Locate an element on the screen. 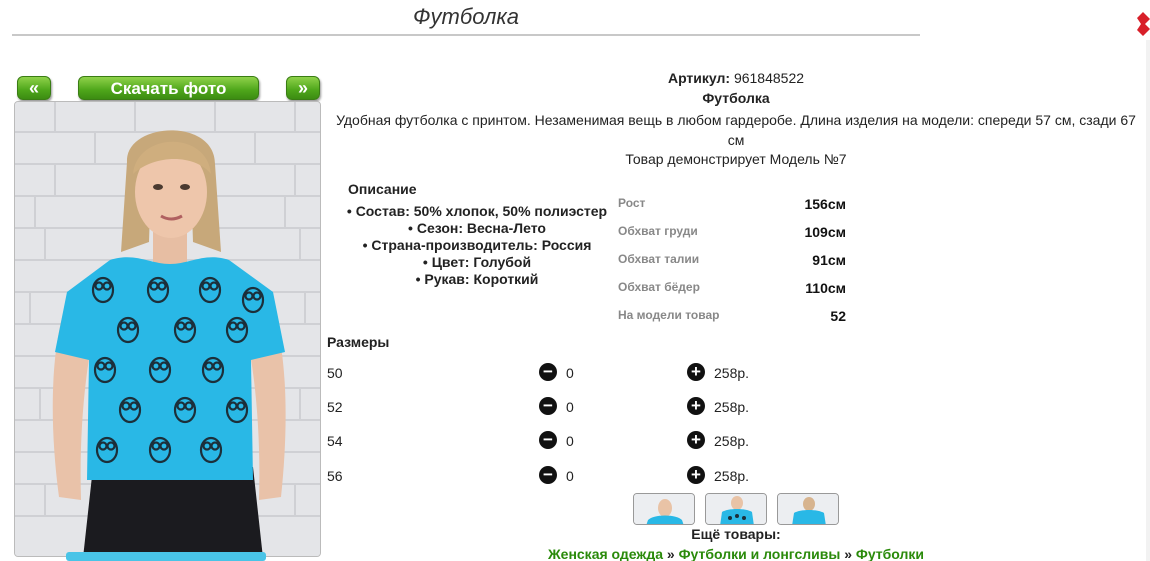 This screenshot has width=1150, height=561. sku-line: Артикул: 961848522 is located at coordinates (736, 78).